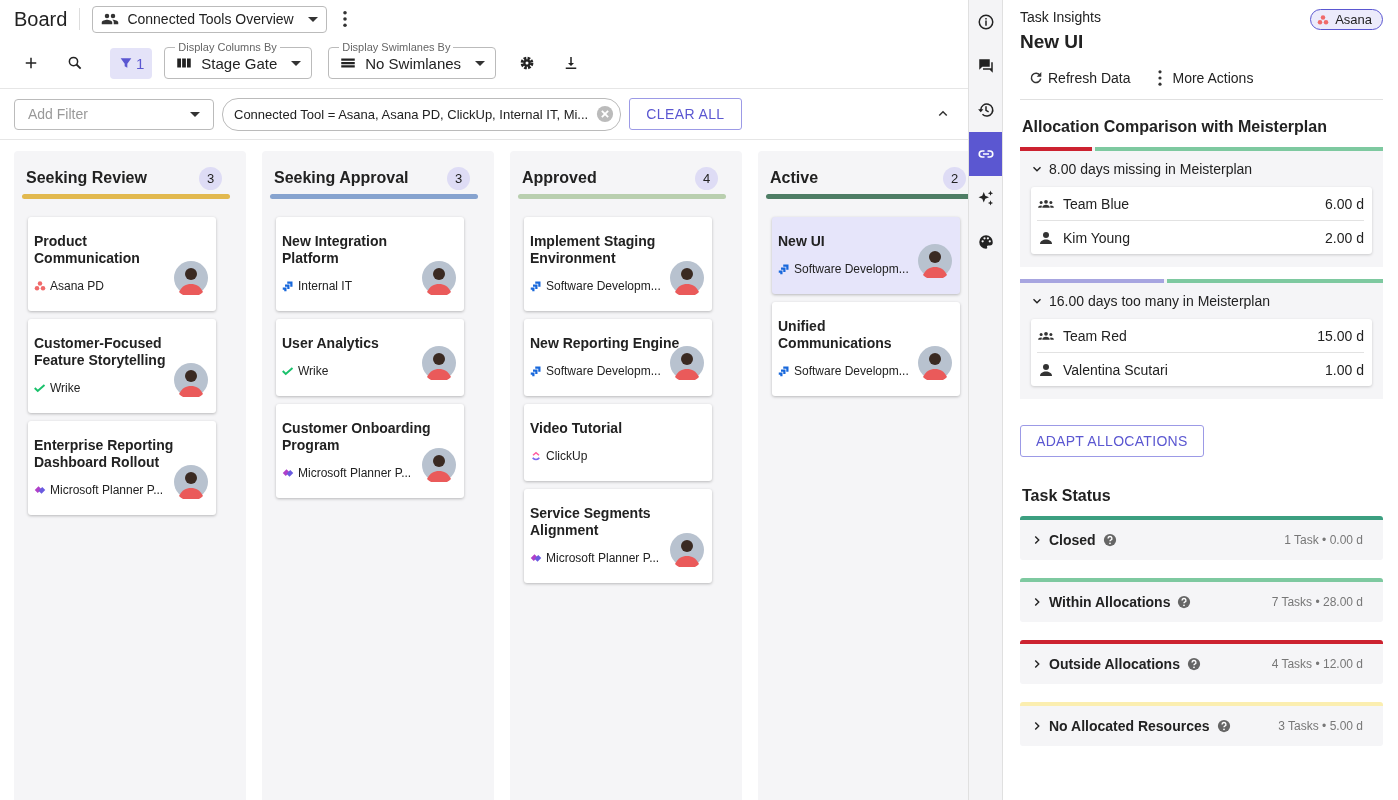 The image size is (1398, 800). I want to click on adapt-allocations-button: ADAPT ALLOCATIONS, so click(1112, 441).